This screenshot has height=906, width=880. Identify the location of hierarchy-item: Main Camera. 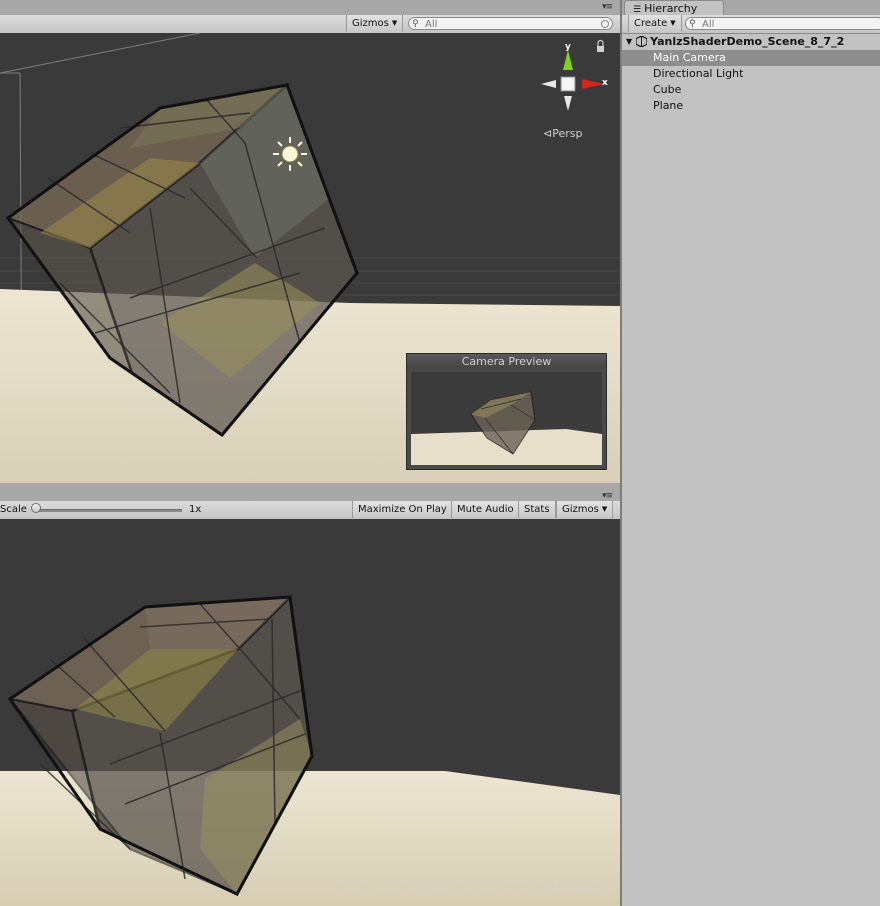
(751, 58).